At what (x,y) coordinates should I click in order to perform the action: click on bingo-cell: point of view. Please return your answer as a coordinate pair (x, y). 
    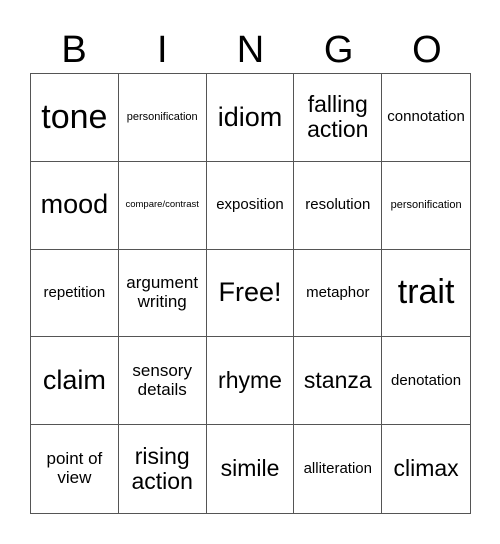
    Looking at the image, I should click on (75, 469).